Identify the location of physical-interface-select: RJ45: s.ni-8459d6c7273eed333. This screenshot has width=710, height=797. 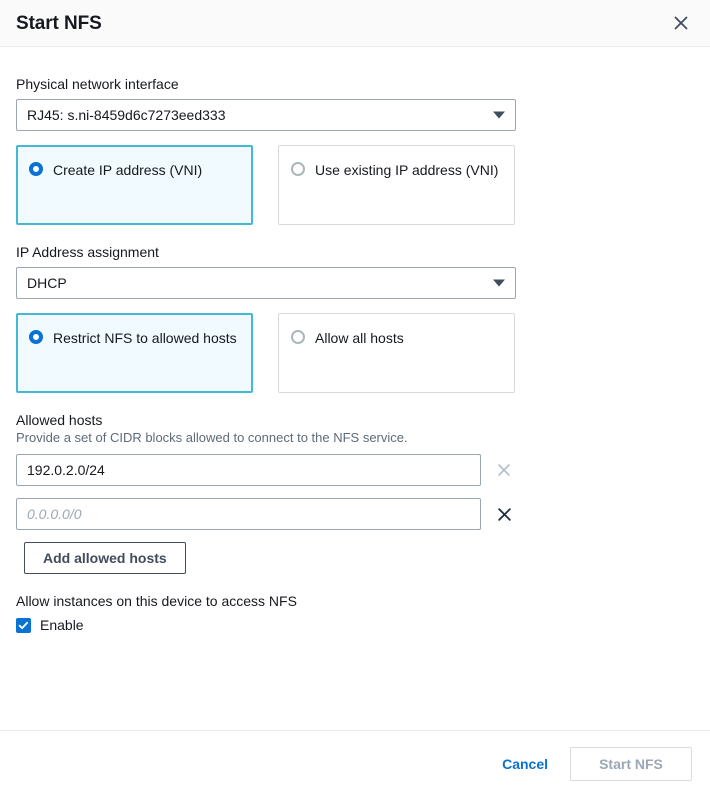
(266, 115).